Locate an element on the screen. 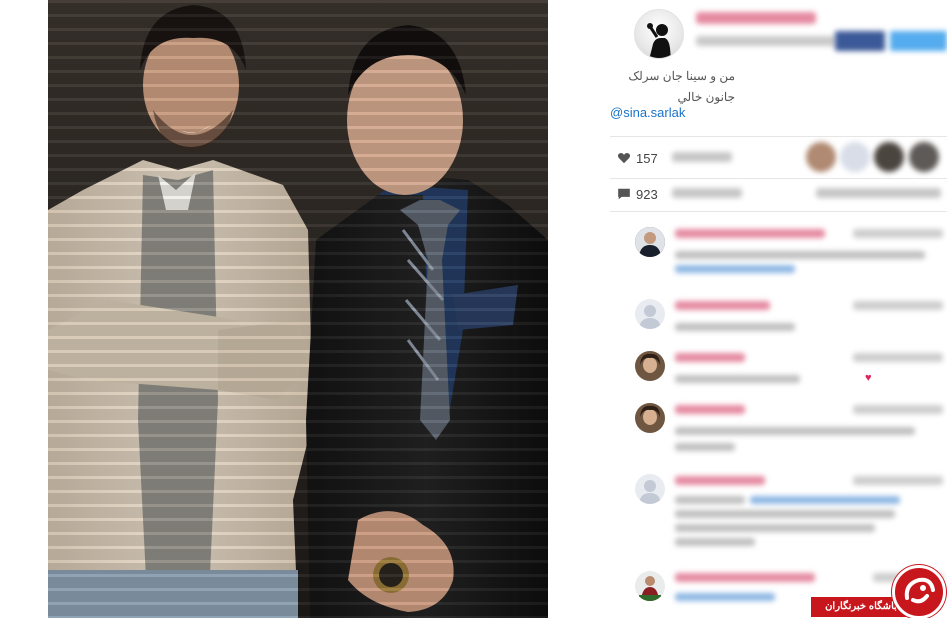 The height and width of the screenshot is (618, 947). caption-line-1: من و سینا جان سرلک is located at coordinates (681, 76).